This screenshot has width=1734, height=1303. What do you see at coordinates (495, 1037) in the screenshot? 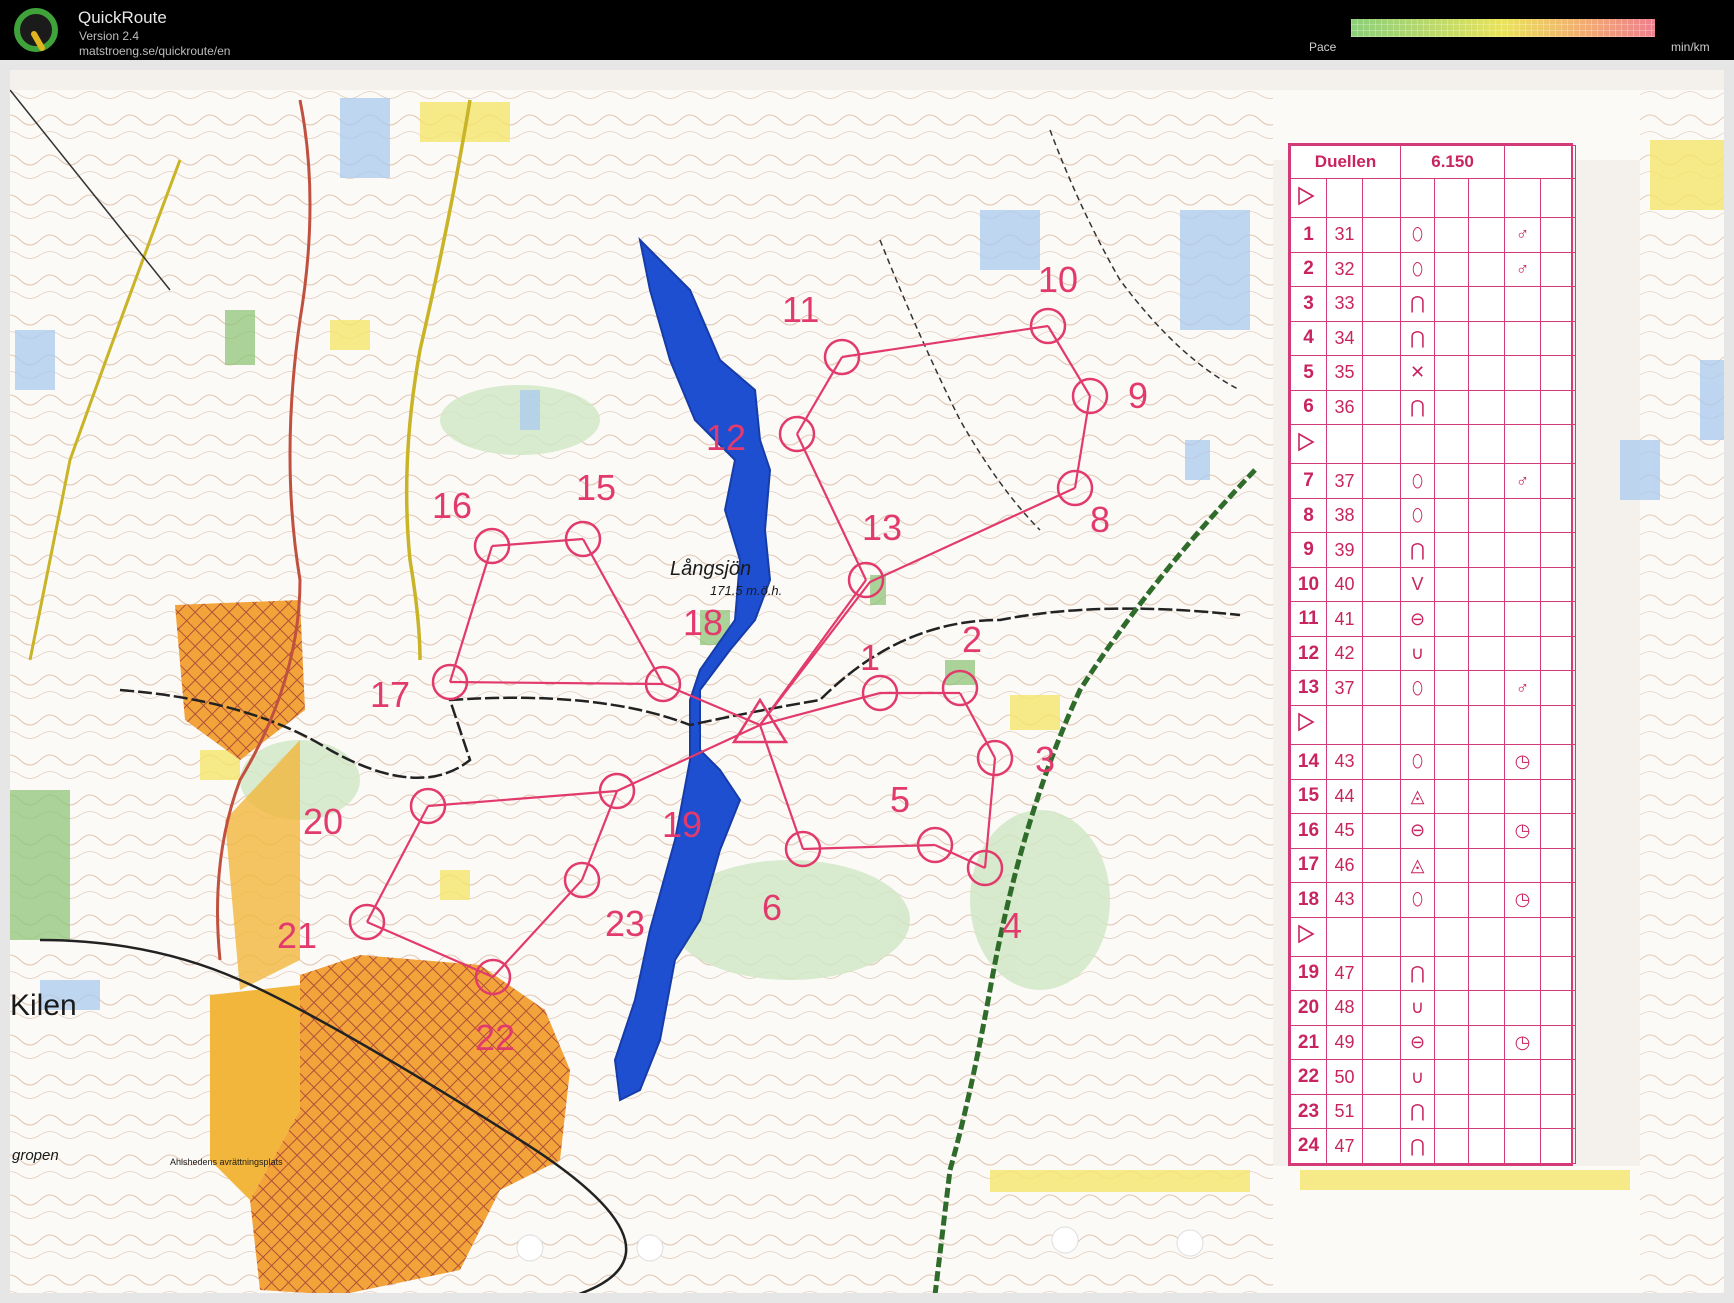
I see `control-label-22: 22` at bounding box center [495, 1037].